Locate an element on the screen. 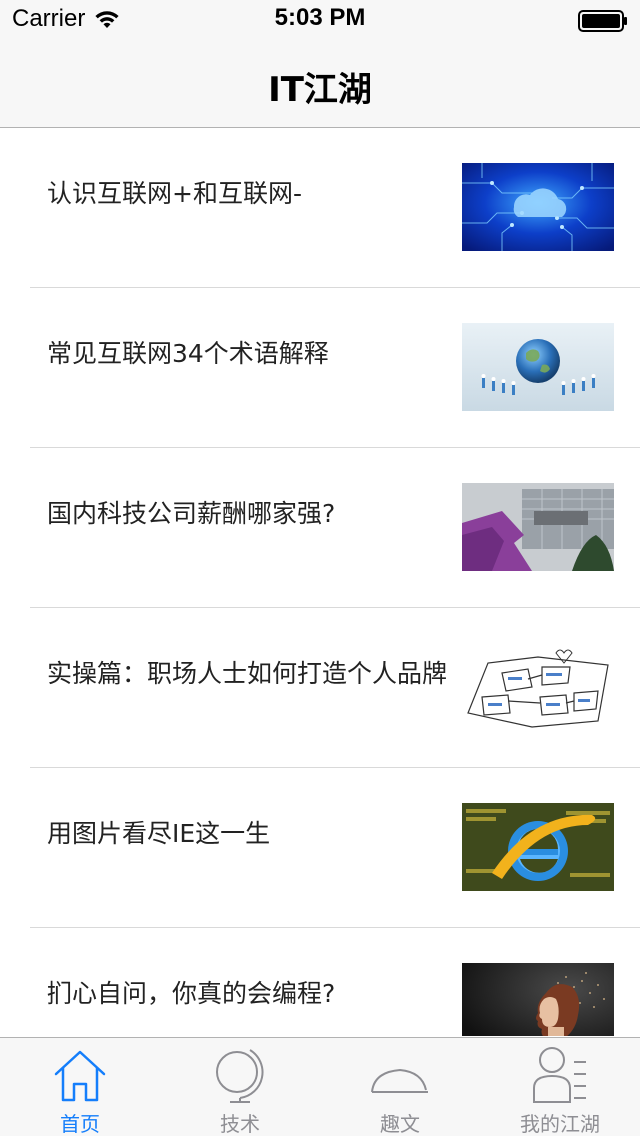  status-time: 5:03 PM is located at coordinates (320, 17).